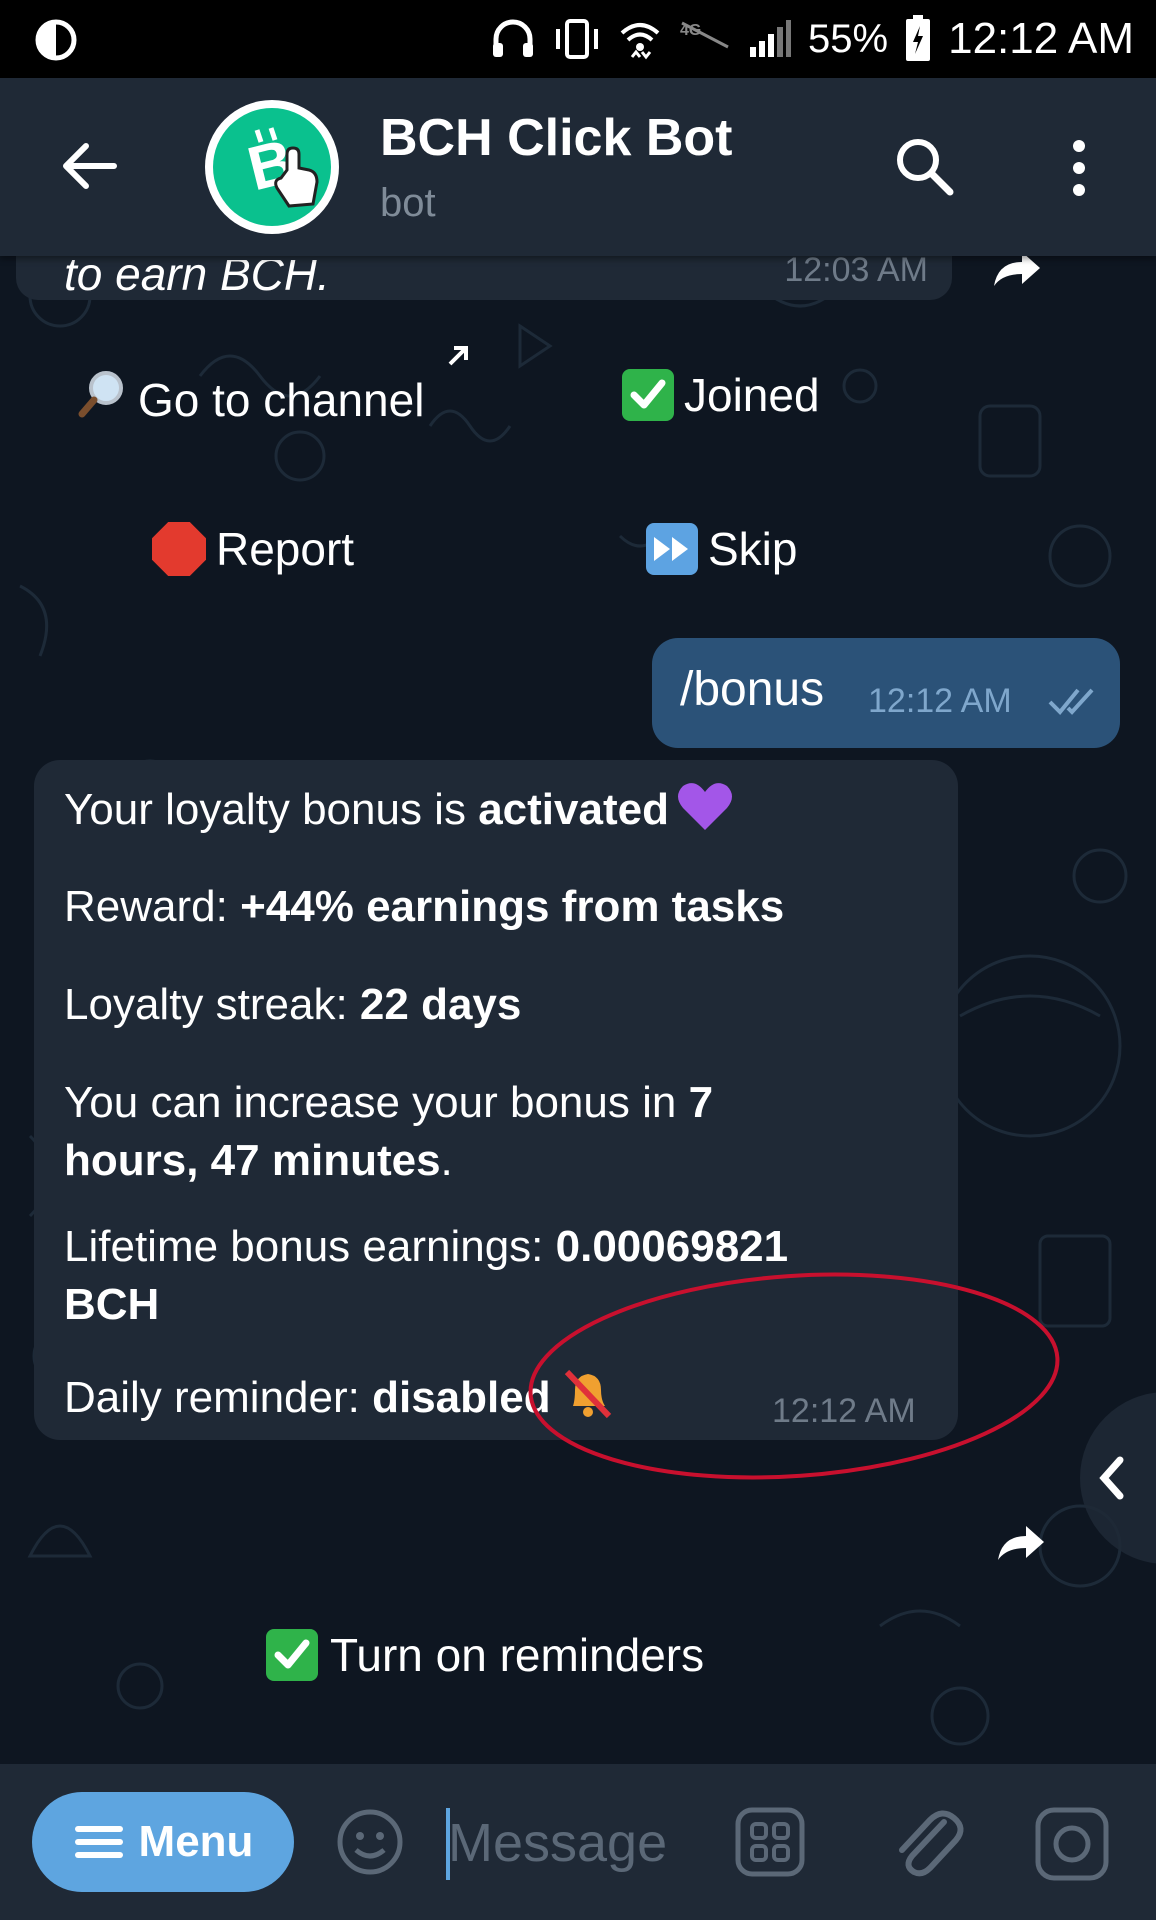 This screenshot has height=1920, width=1156. What do you see at coordinates (856, 272) in the screenshot?
I see `message-time: 12:03 AM` at bounding box center [856, 272].